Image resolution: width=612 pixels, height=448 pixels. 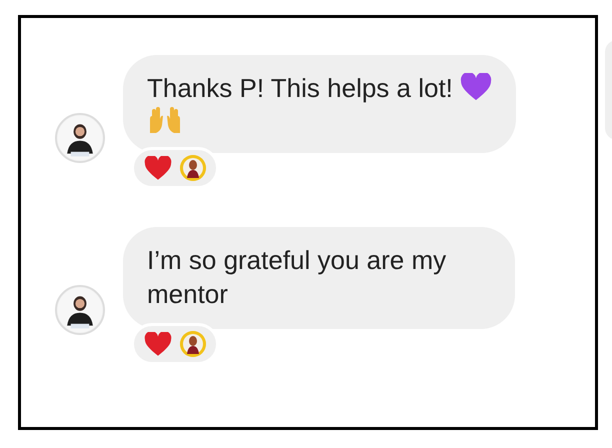 What do you see at coordinates (165, 120) in the screenshot?
I see `raised-hands-icon` at bounding box center [165, 120].